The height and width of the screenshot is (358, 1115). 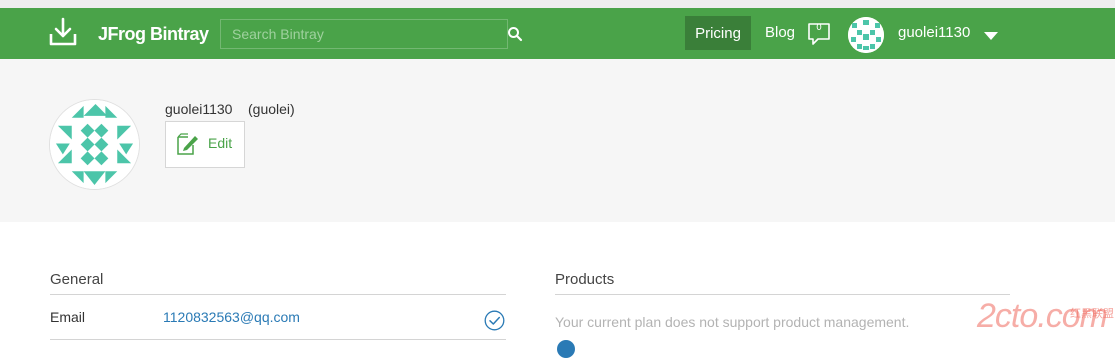 I want to click on search-input, so click(x=364, y=34).